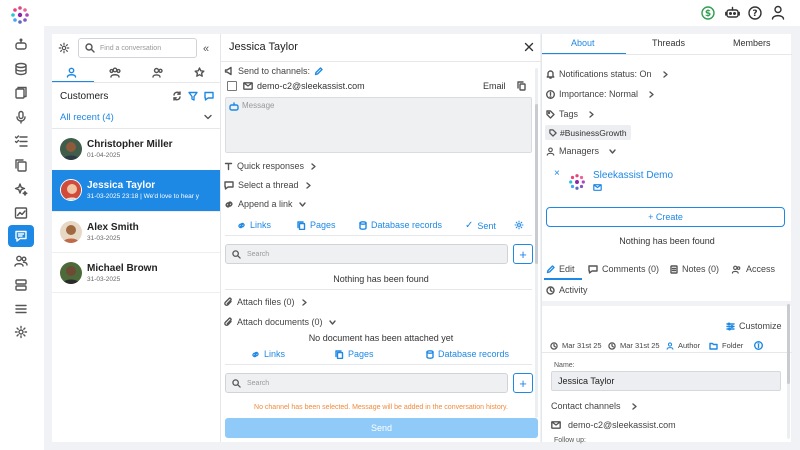 The image size is (800, 450). I want to click on folder-label: Folder, so click(733, 345).